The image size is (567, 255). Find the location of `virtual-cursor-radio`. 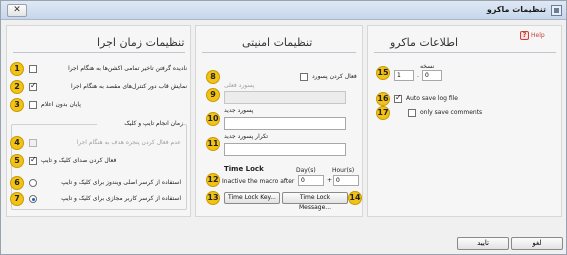

virtual-cursor-radio is located at coordinates (33, 199).